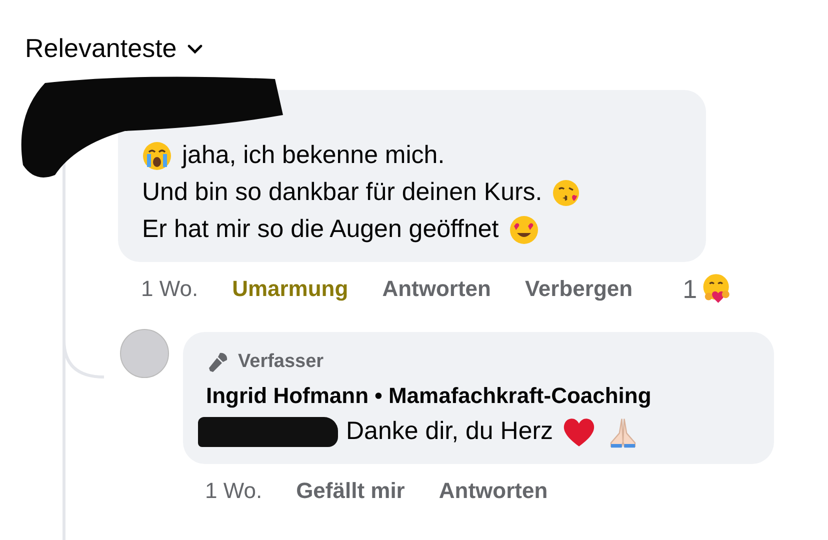 The height and width of the screenshot is (540, 828). What do you see at coordinates (450, 431) in the screenshot?
I see `reply-text: Danke dir, du Herz` at bounding box center [450, 431].